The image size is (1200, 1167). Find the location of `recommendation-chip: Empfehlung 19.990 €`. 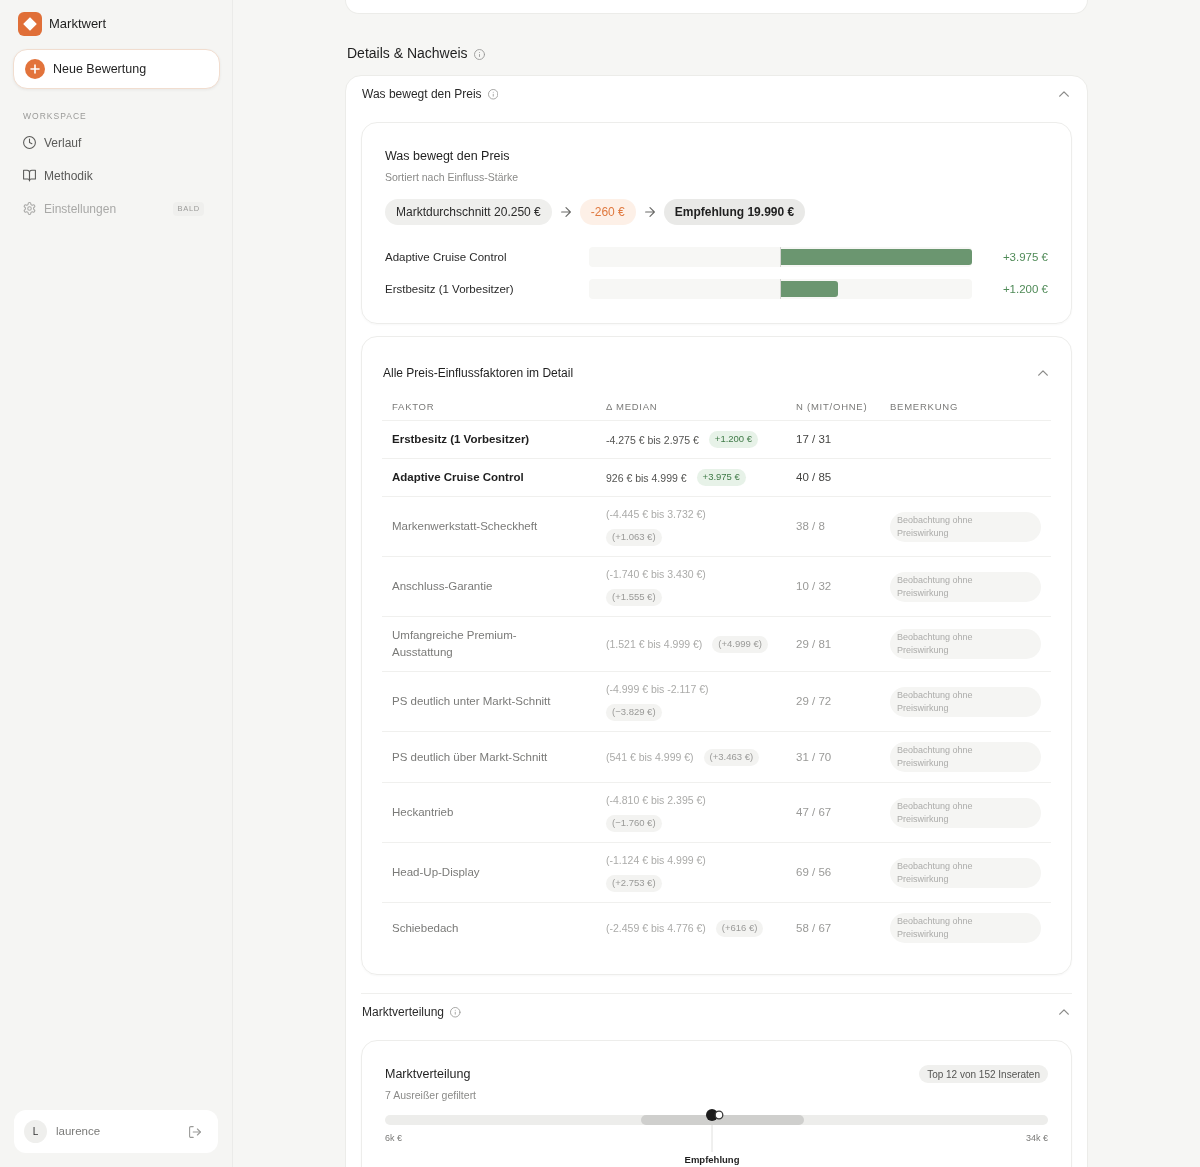

recommendation-chip: Empfehlung 19.990 € is located at coordinates (734, 212).